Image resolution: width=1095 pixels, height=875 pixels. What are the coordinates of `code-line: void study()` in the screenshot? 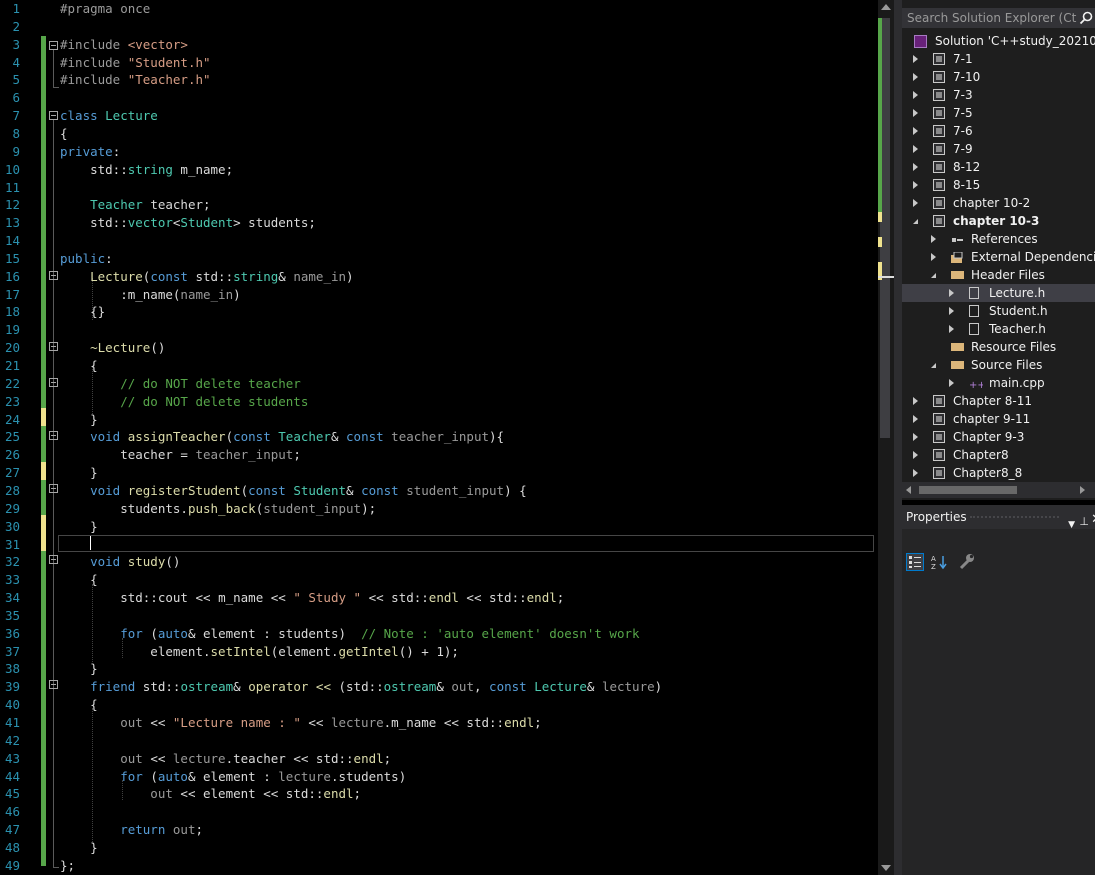 It's located at (120, 562).